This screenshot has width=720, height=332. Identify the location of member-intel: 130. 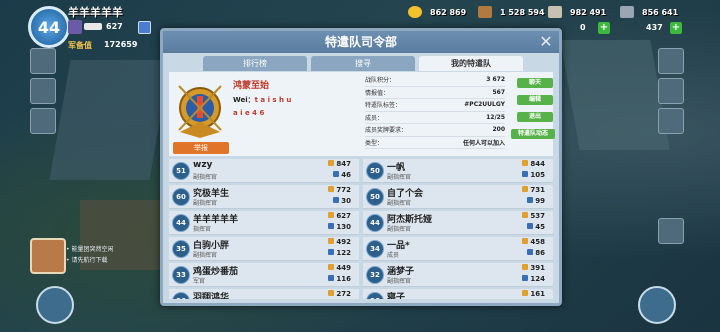
(339, 227).